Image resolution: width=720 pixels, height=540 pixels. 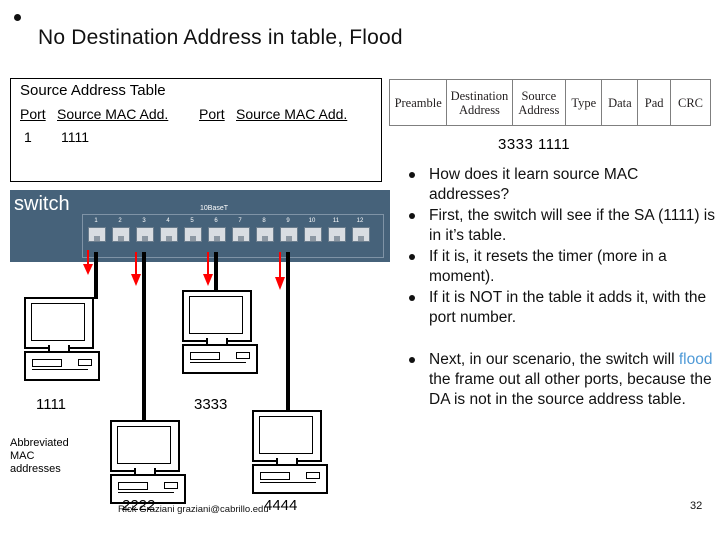 What do you see at coordinates (695, 359) in the screenshot?
I see `bullet-5-highlight: flood` at bounding box center [695, 359].